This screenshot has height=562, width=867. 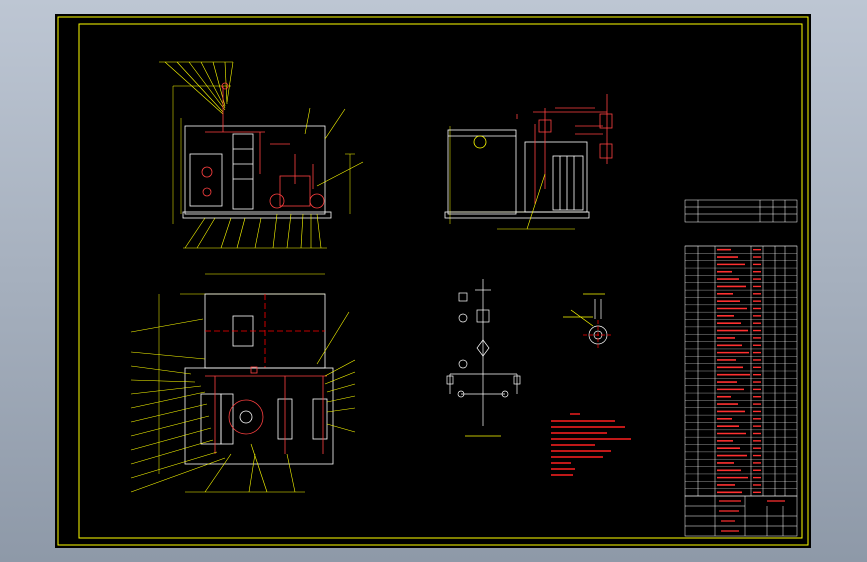 What do you see at coordinates (255, 231) in the screenshot?
I see `front-view-bottom-leaders` at bounding box center [255, 231].